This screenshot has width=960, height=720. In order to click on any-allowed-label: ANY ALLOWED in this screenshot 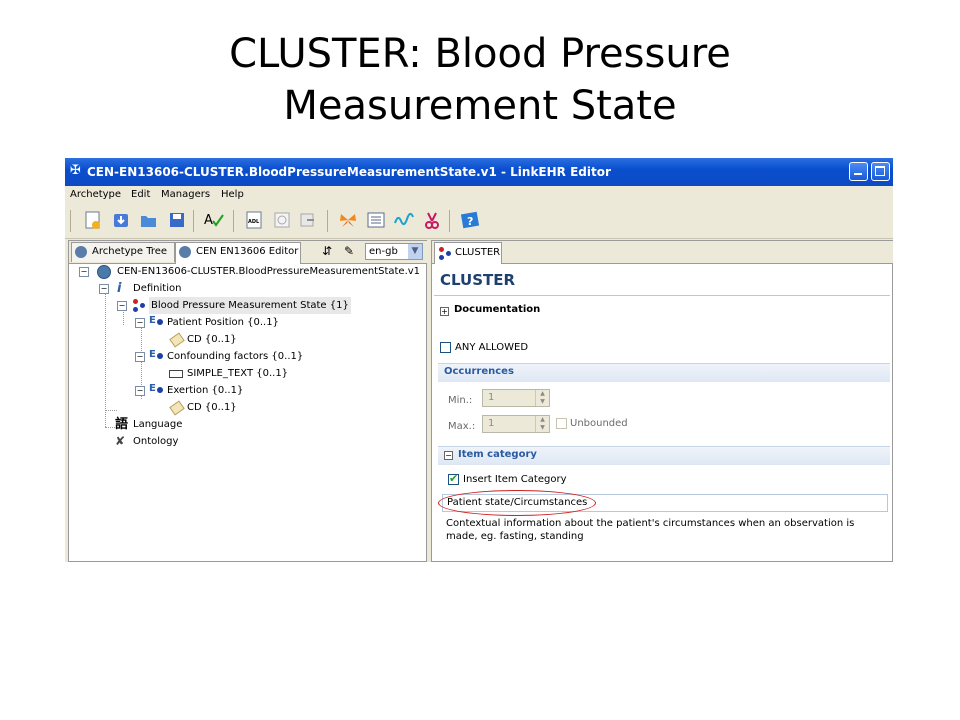, I will do `click(492, 347)`.